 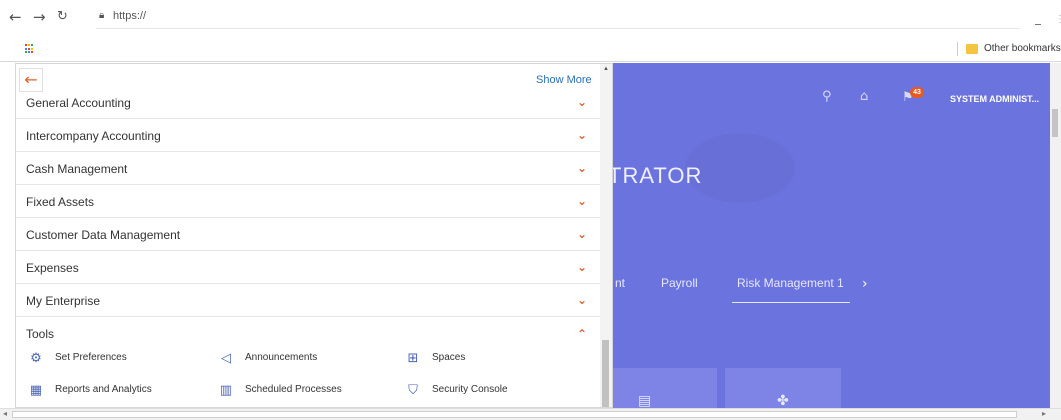 I want to click on chevron-up-icon: ⌃, so click(x=582, y=334).